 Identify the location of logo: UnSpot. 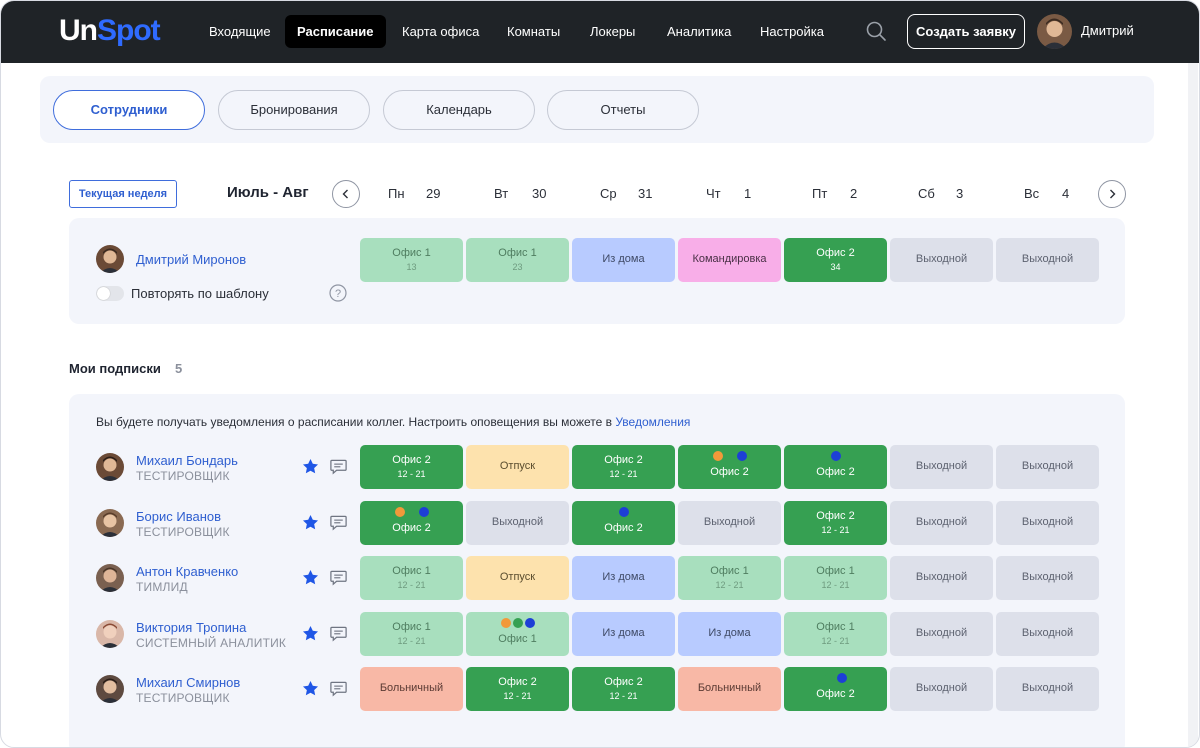
(110, 31).